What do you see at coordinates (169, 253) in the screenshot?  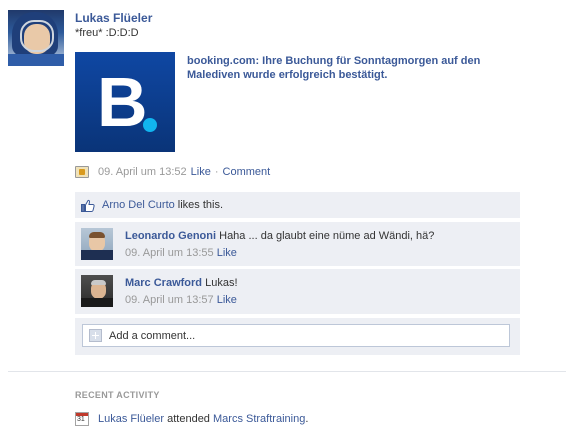 I see `comment-timestamp: 09. April um 13:55` at bounding box center [169, 253].